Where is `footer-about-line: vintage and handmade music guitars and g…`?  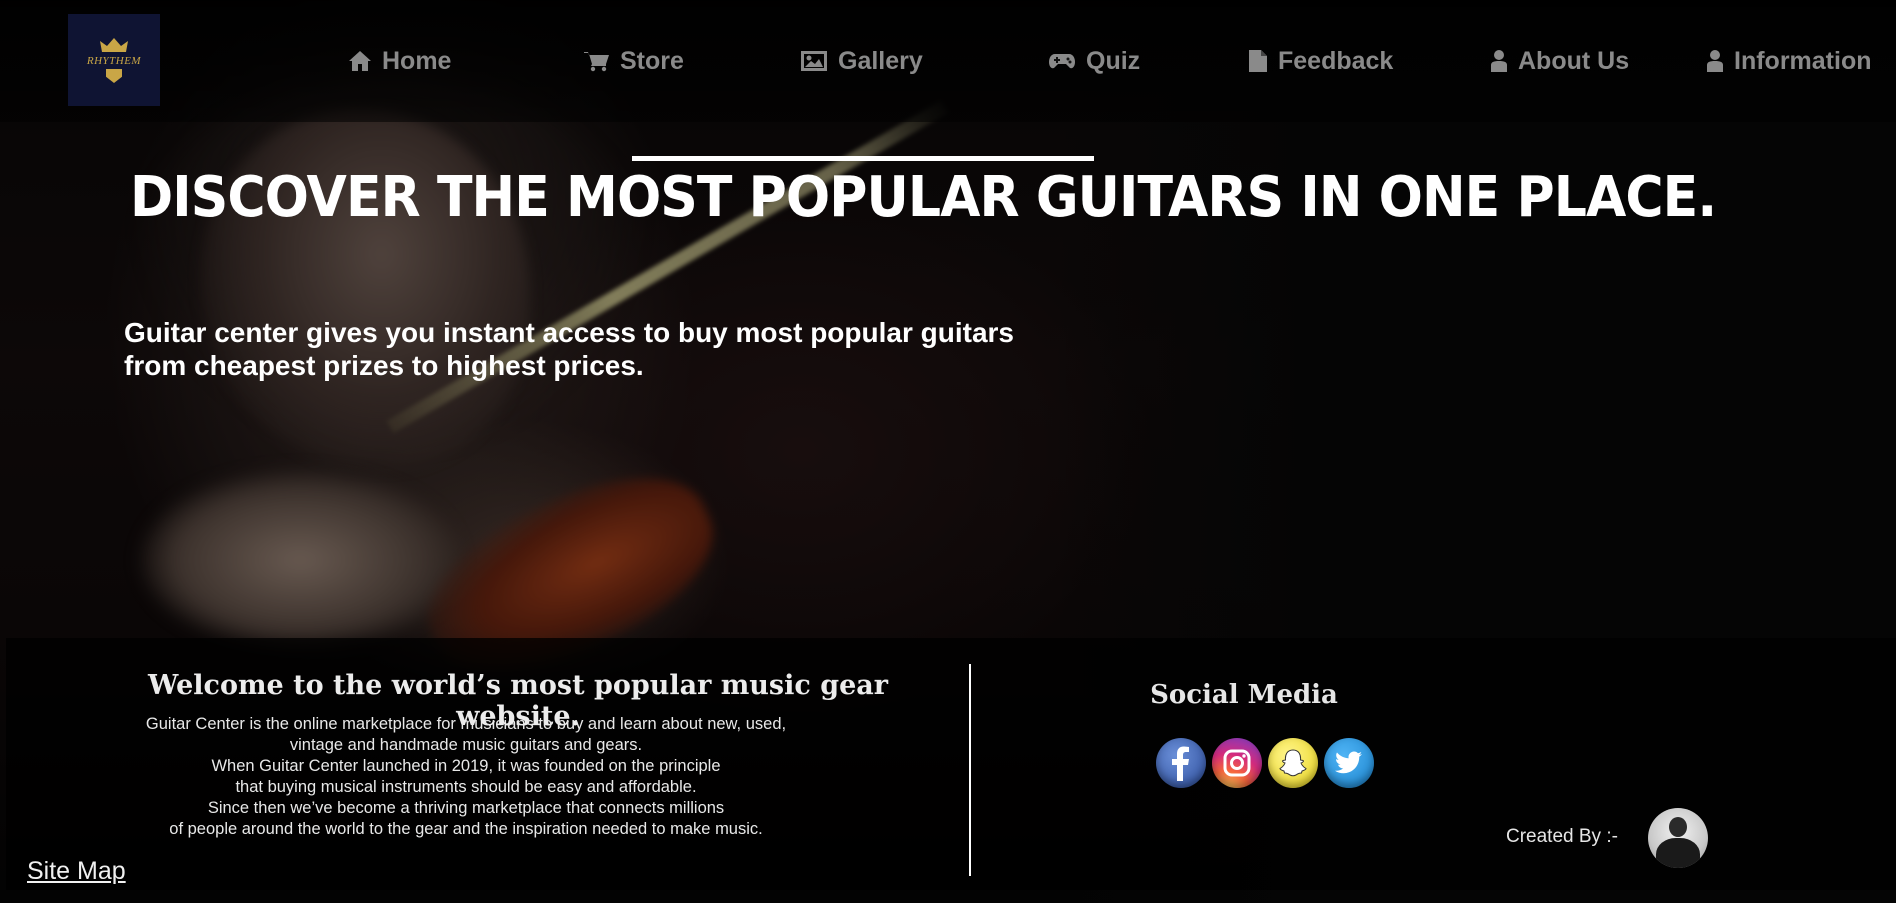 footer-about-line: vintage and handmade music guitars and g… is located at coordinates (466, 745).